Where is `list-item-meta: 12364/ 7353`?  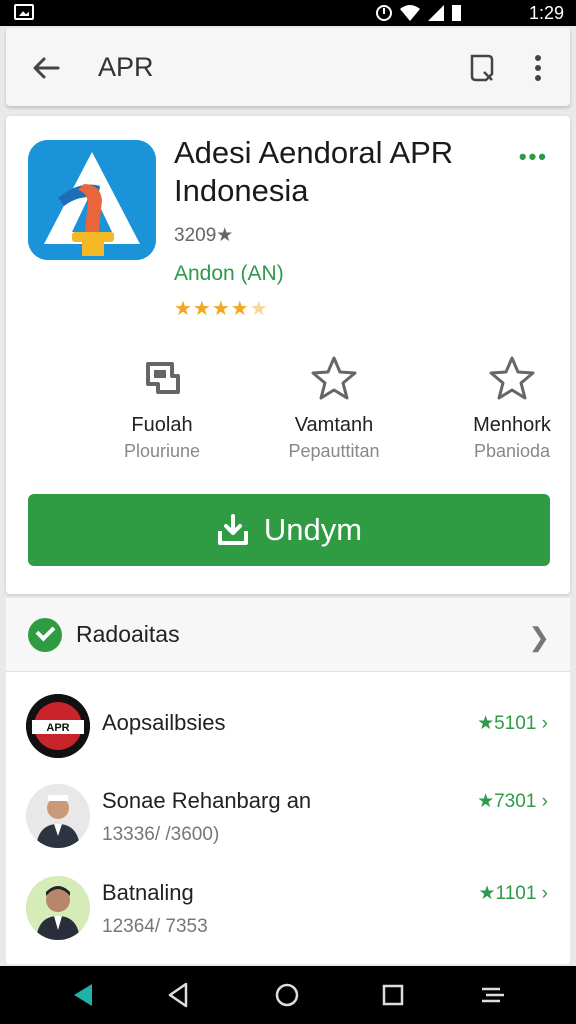 list-item-meta: 12364/ 7353 is located at coordinates (155, 926).